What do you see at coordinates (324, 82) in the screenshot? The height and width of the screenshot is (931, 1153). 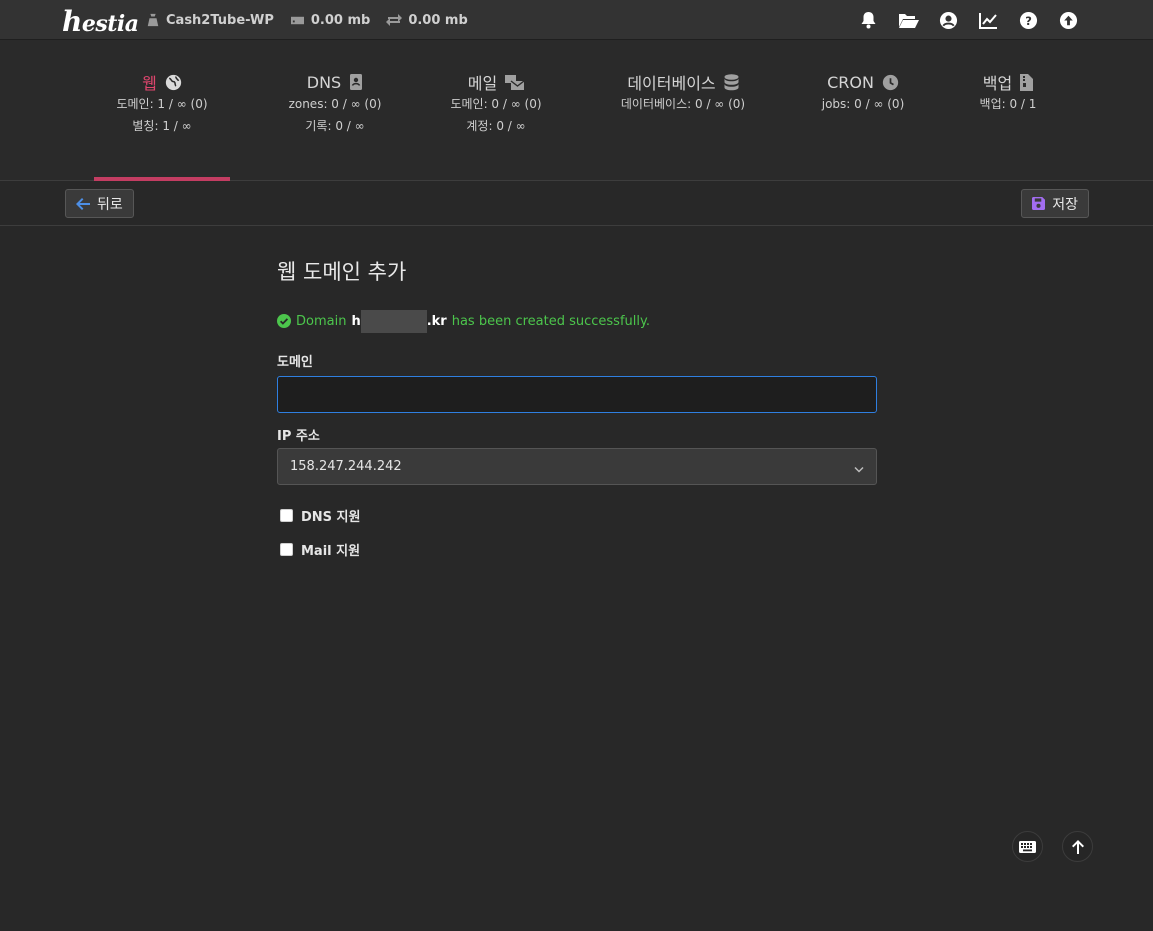 I see `tab-dns-title: DNS` at bounding box center [324, 82].